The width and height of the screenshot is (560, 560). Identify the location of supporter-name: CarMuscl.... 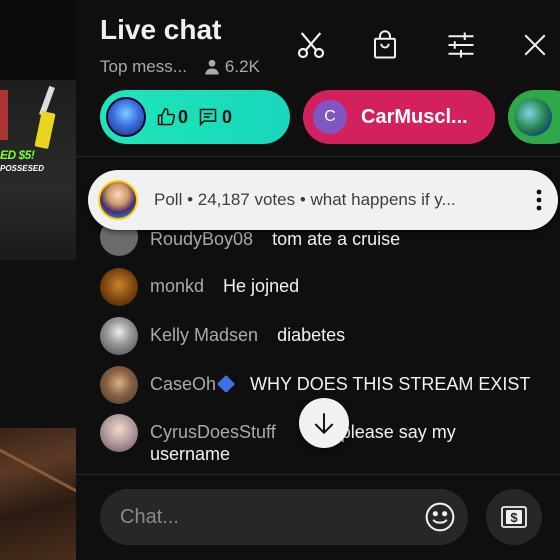
(414, 116).